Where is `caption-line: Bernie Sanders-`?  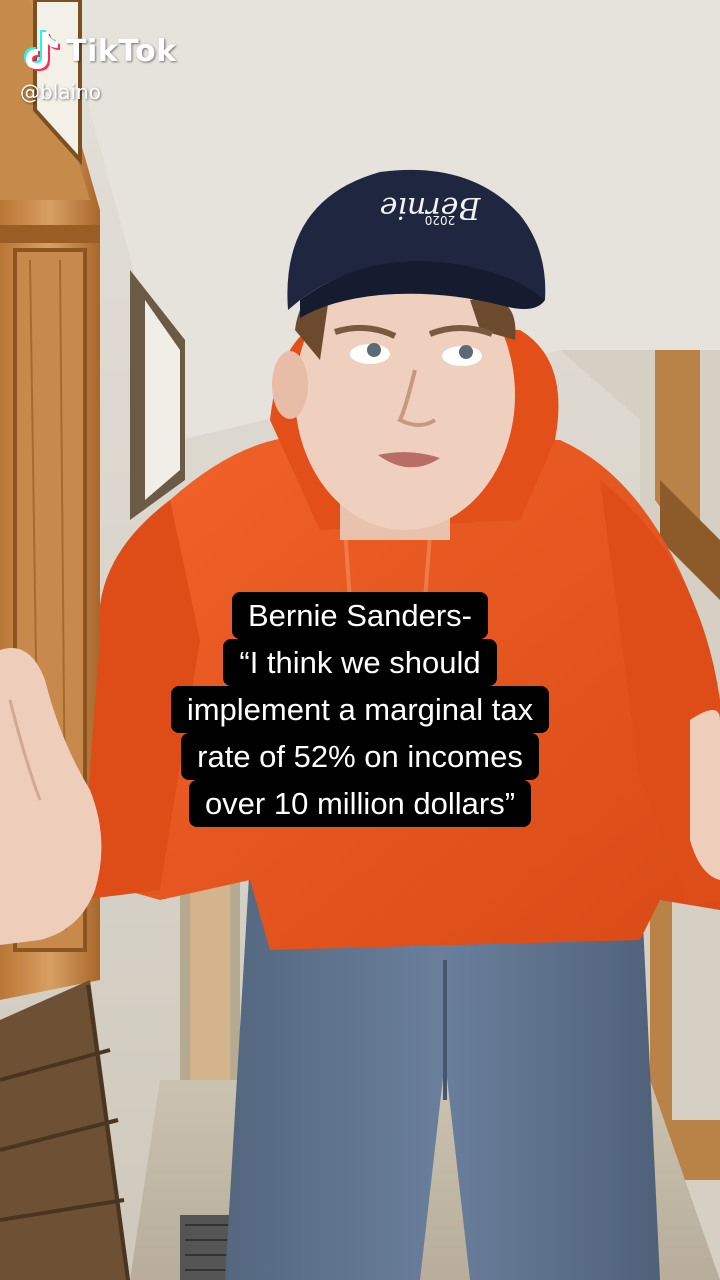 caption-line: Bernie Sanders- is located at coordinates (359, 615).